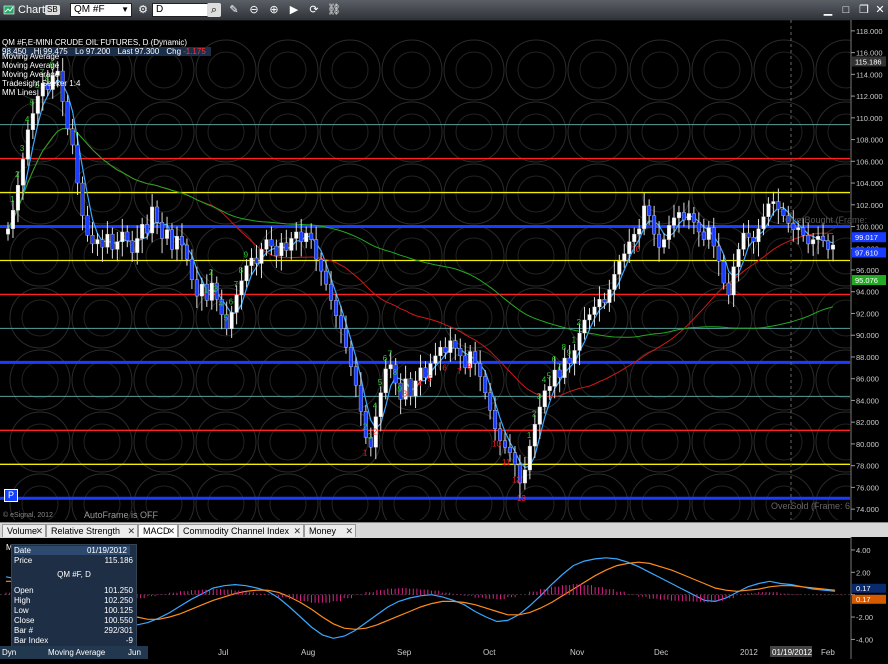  What do you see at coordinates (274, 10) in the screenshot?
I see `zoom-in-icon: ⊕` at bounding box center [274, 10].